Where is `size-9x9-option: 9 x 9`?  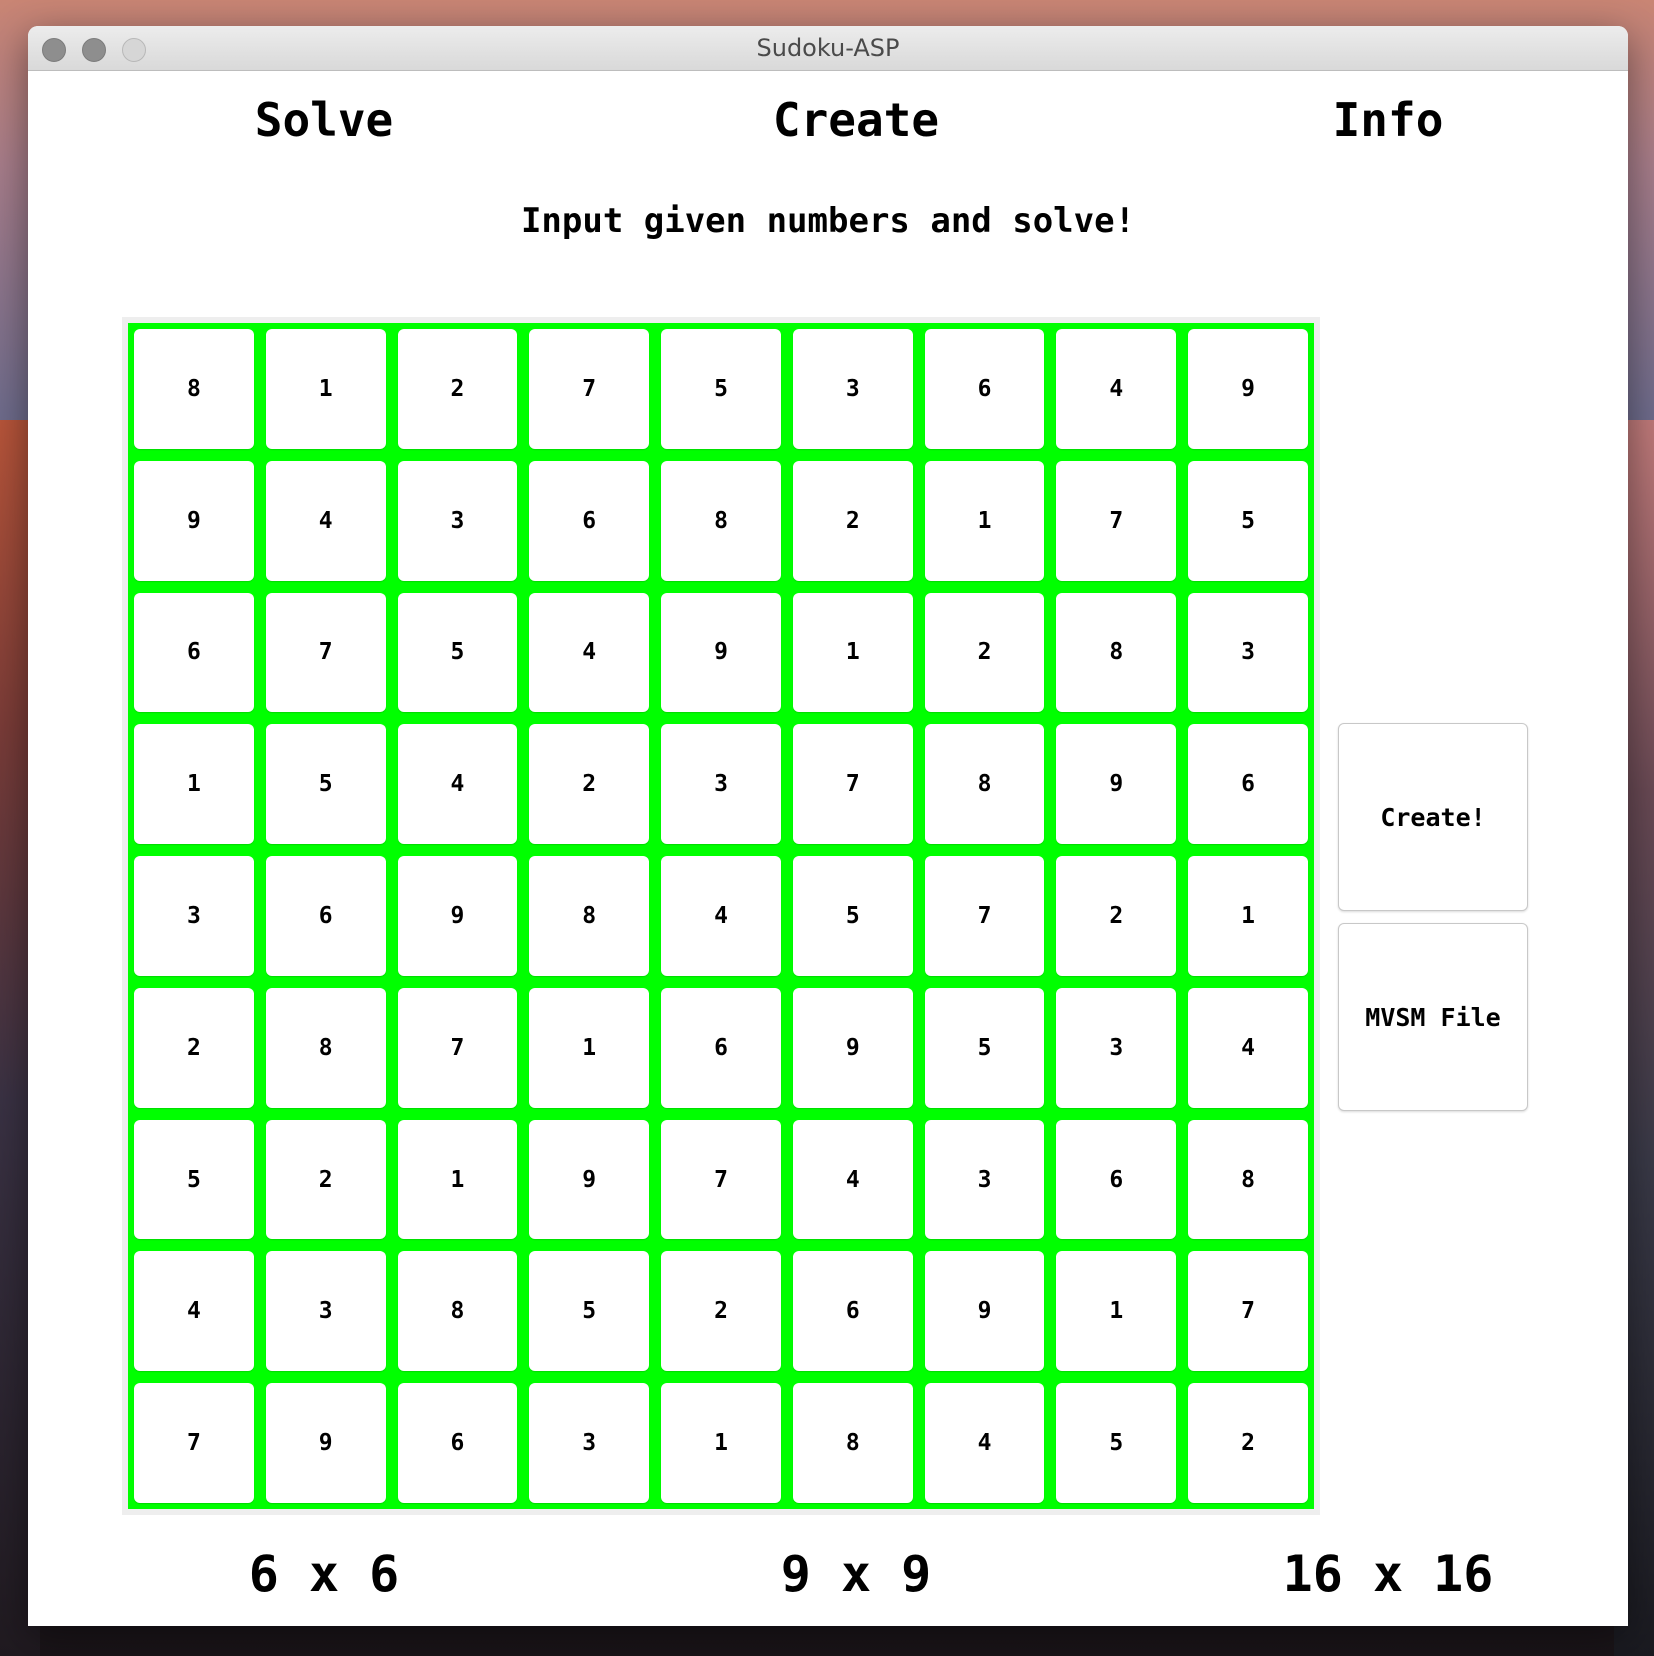
size-9x9-option: 9 x 9 is located at coordinates (856, 1574).